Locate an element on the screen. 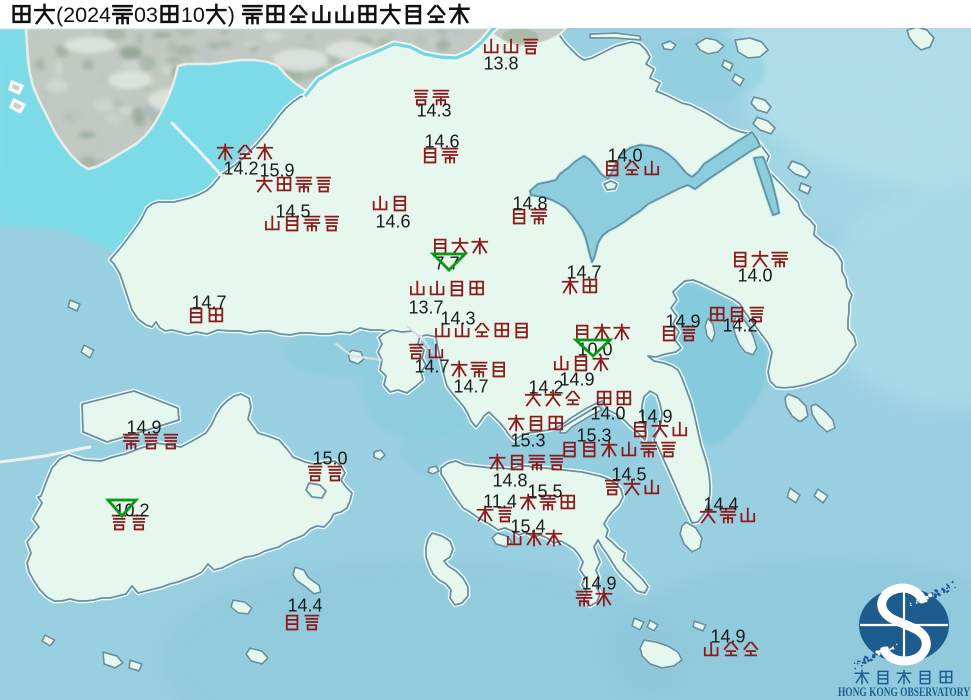  svg-text: 13.7 is located at coordinates (425, 307).